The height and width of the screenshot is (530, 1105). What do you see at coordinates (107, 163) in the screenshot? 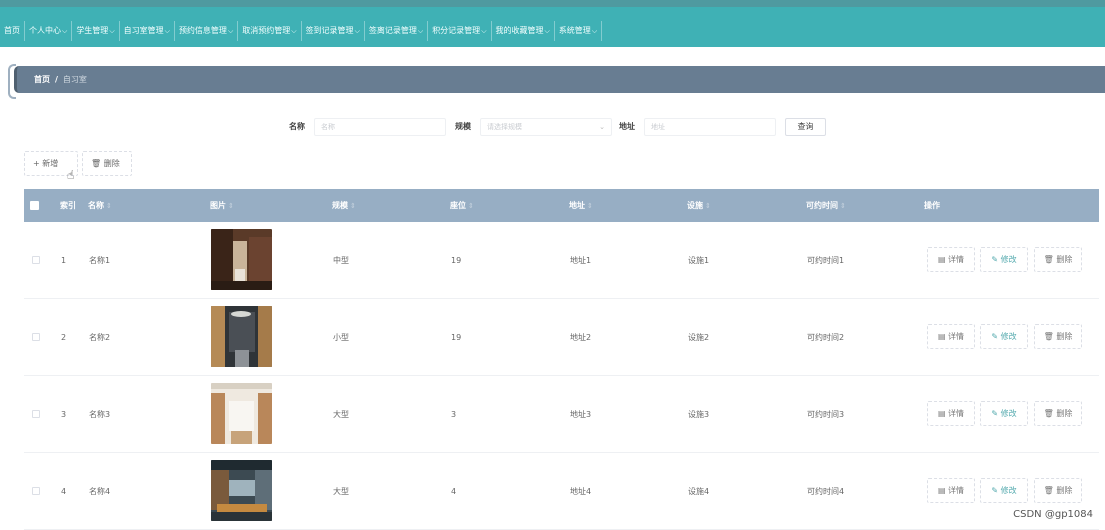
I see `batch-delete-button: 🗑 删除` at bounding box center [107, 163].